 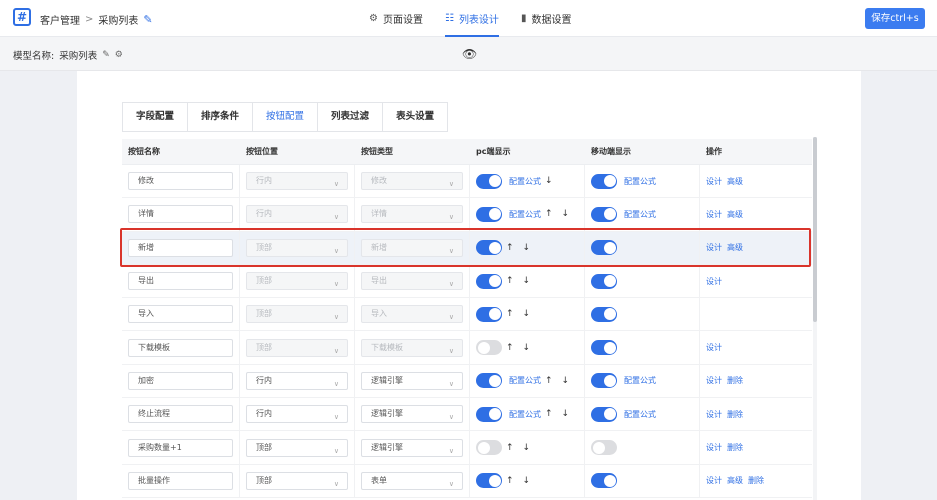 What do you see at coordinates (351, 117) in the screenshot?
I see `config-tab: 列表过滤` at bounding box center [351, 117].